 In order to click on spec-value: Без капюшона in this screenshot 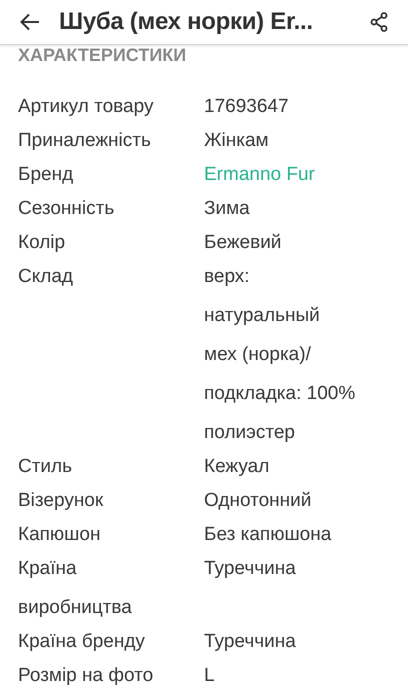, I will do `click(268, 535)`.